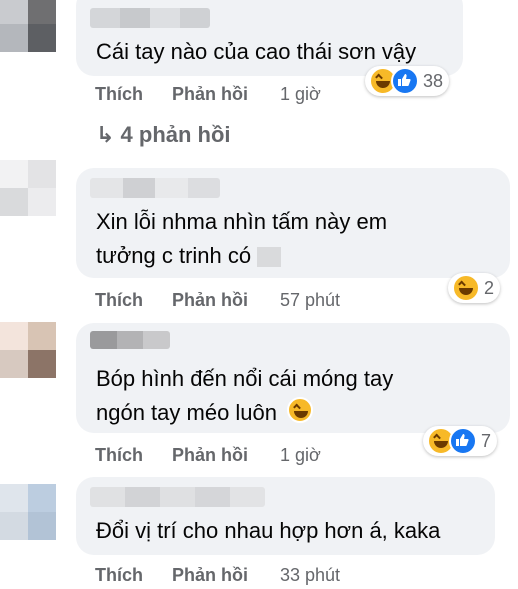 The image size is (518, 589). Describe the element at coordinates (205, 413) in the screenshot. I see `comment-text: ngón tay méo luôn` at that location.